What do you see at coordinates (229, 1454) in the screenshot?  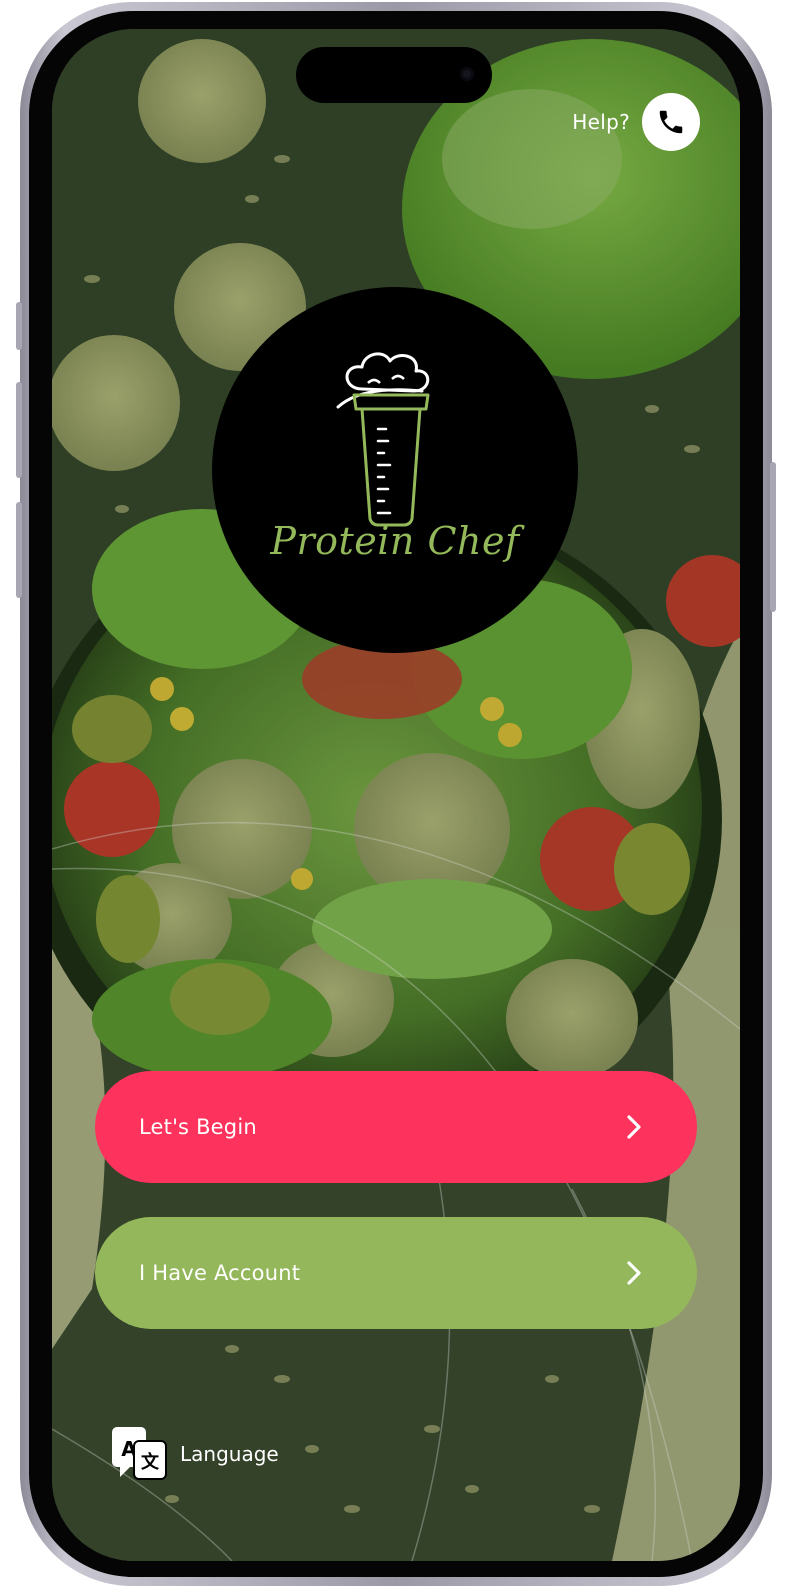 I see `language-label: Language` at bounding box center [229, 1454].